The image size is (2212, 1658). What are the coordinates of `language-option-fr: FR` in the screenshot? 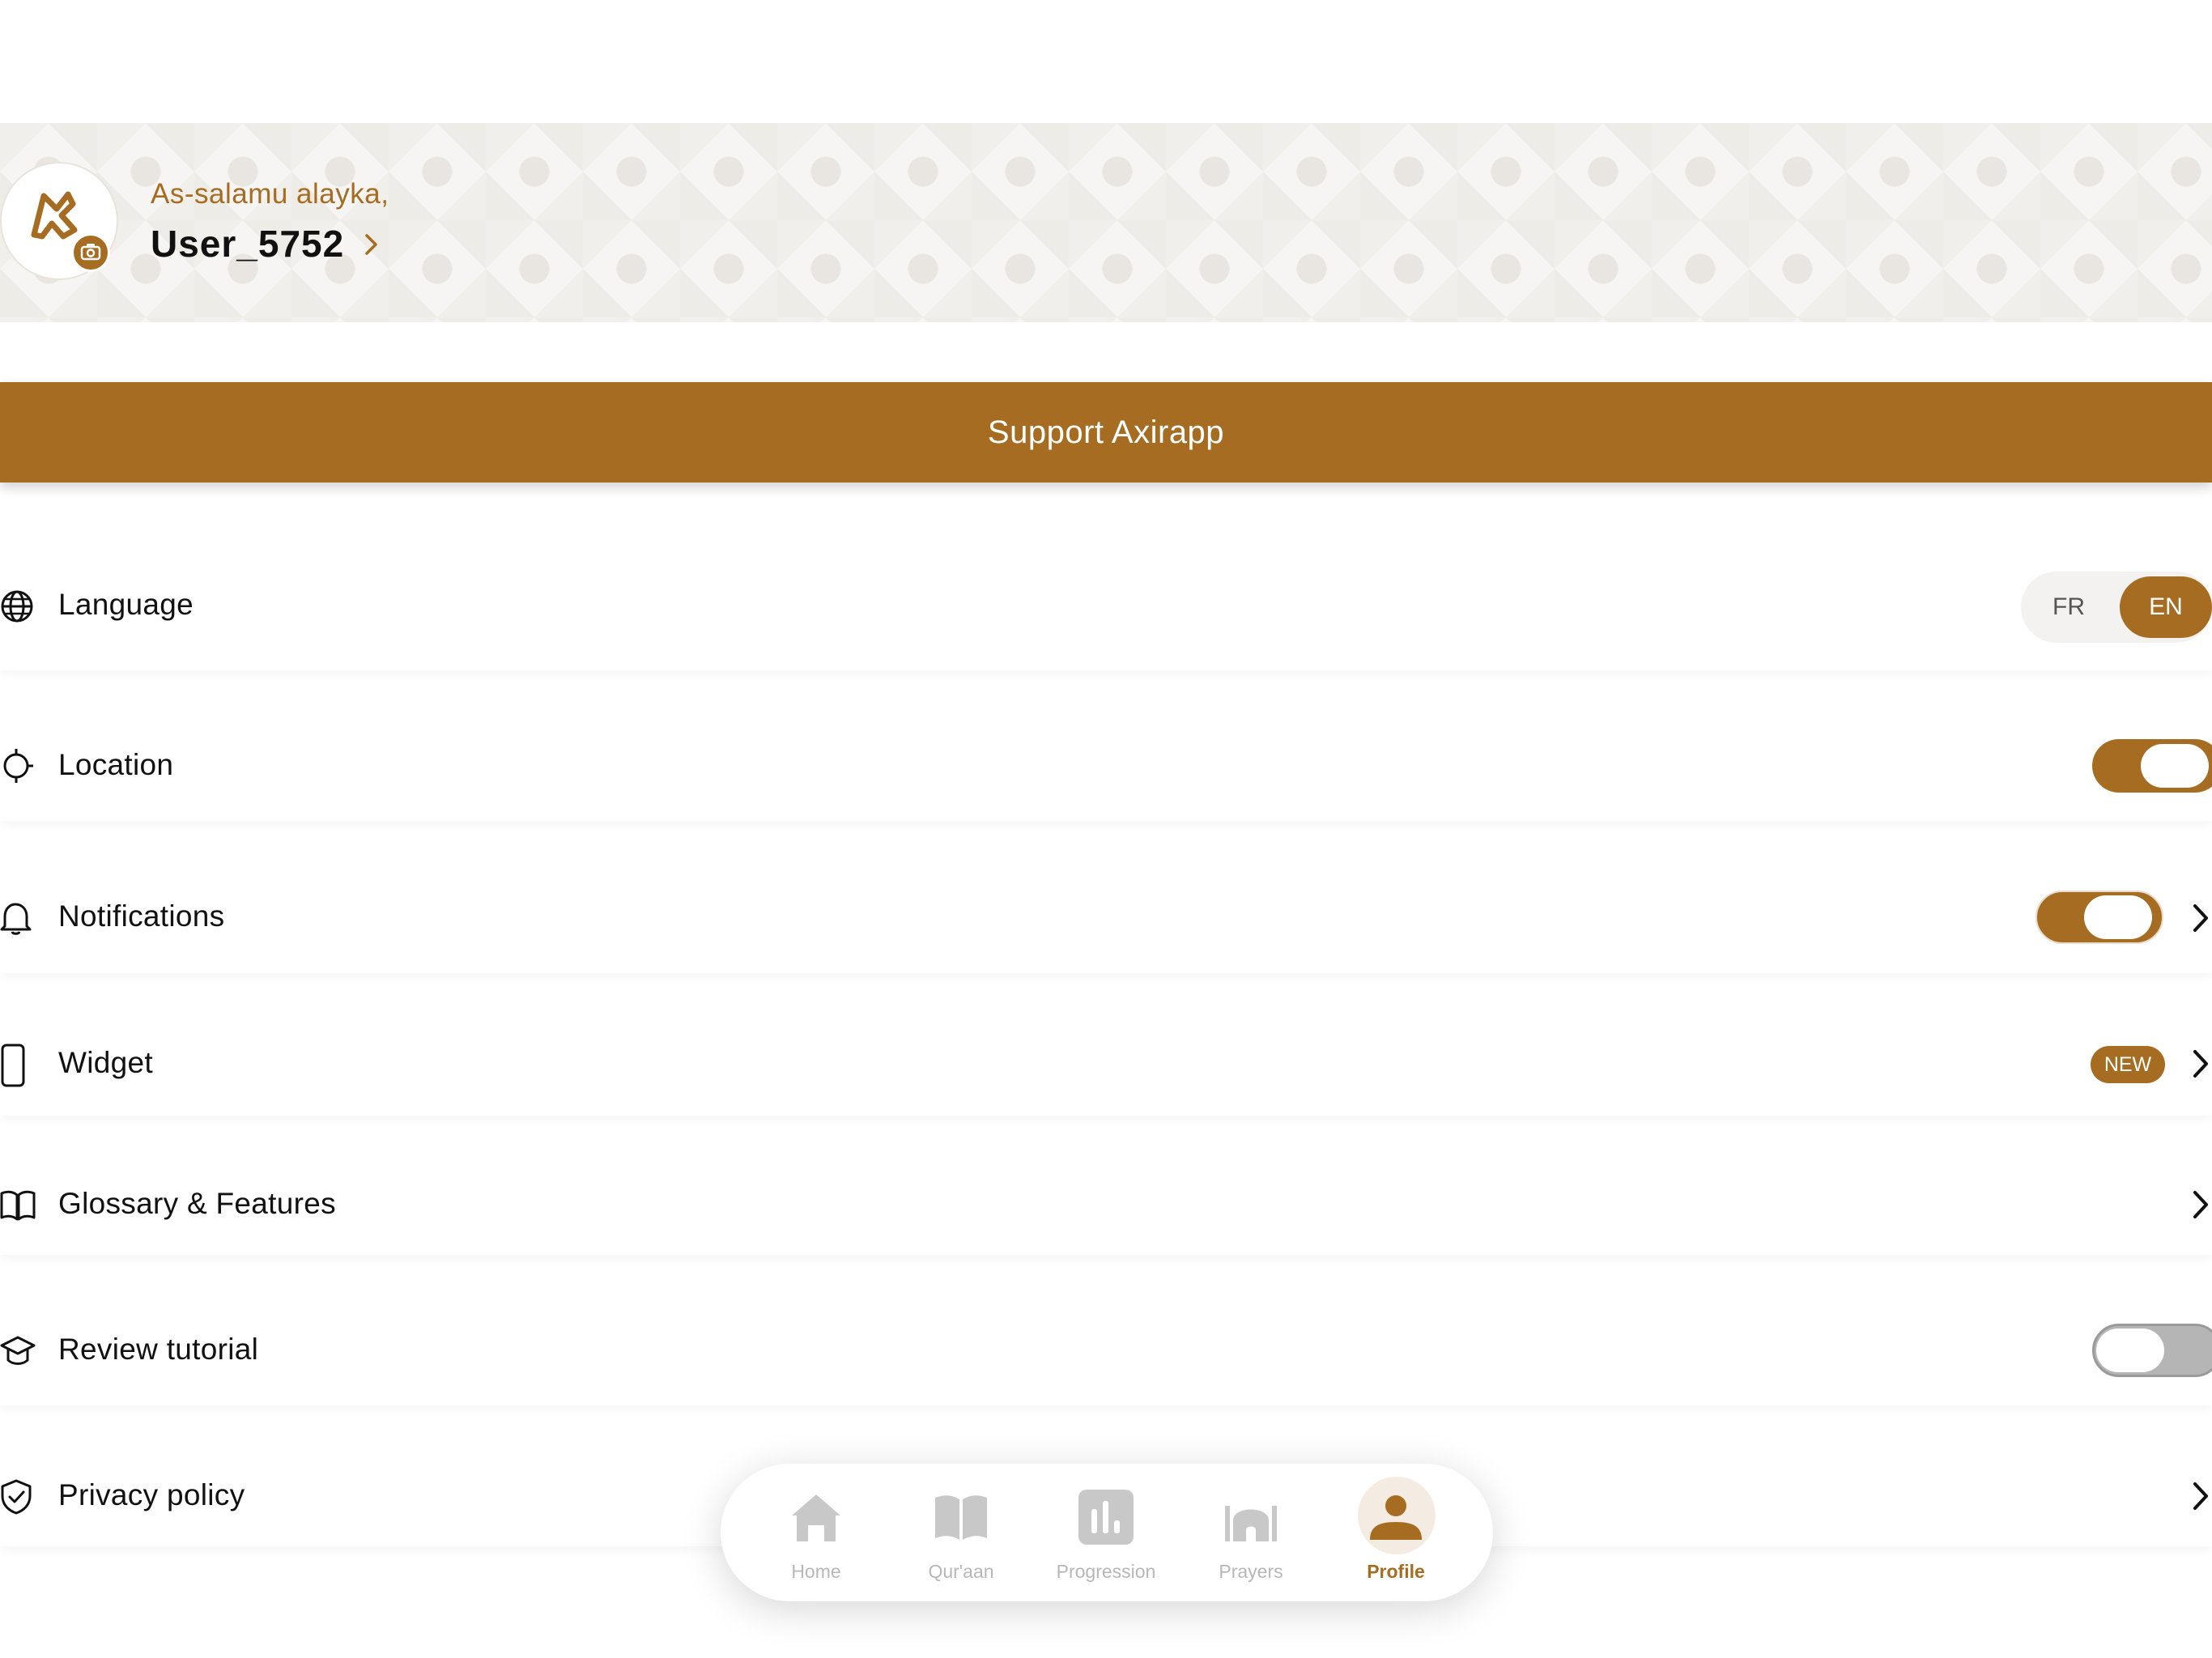 It's located at (2068, 607).